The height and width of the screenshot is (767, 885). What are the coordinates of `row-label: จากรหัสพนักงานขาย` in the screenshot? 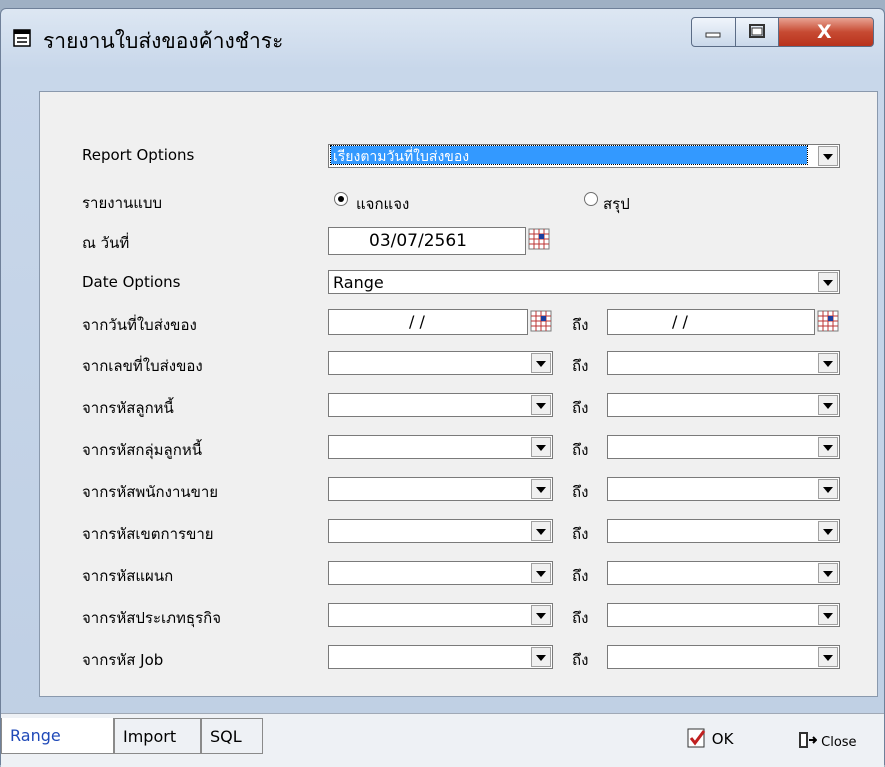 It's located at (150, 492).